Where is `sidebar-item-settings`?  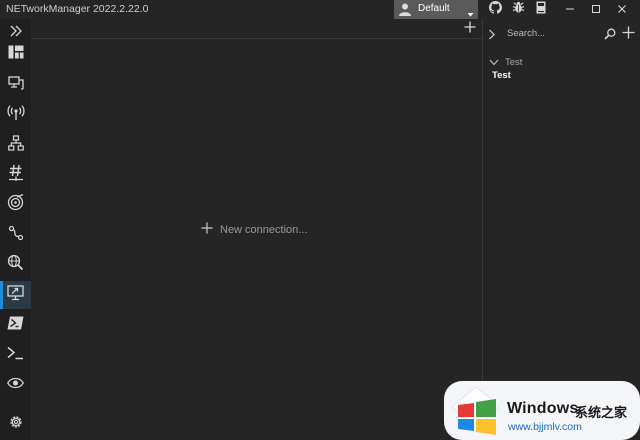 sidebar-item-settings is located at coordinates (15, 424).